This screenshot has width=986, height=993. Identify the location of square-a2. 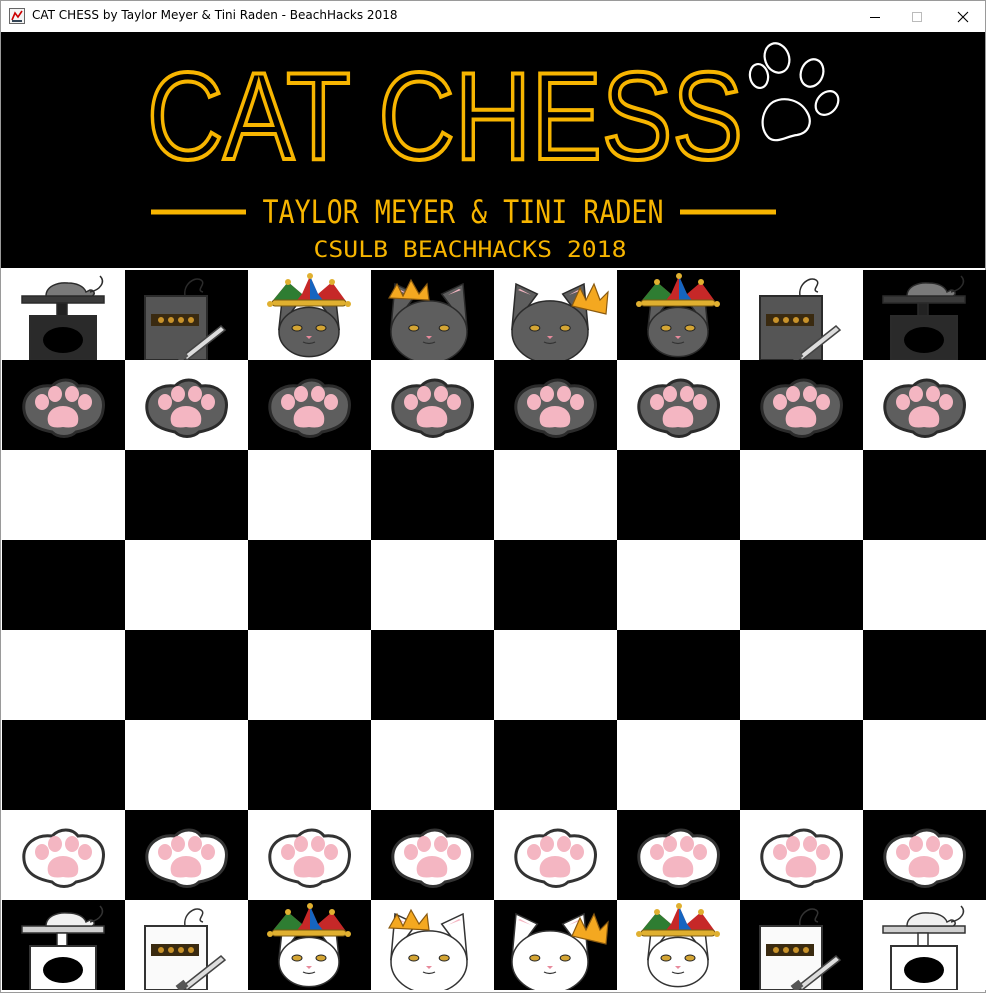
(63, 855).